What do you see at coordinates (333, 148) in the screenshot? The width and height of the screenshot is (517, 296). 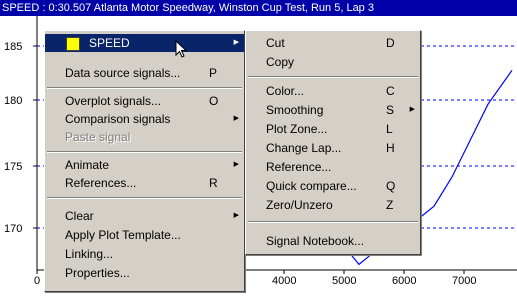 I see `menu-item-change-lap: Change Lap... H` at bounding box center [333, 148].